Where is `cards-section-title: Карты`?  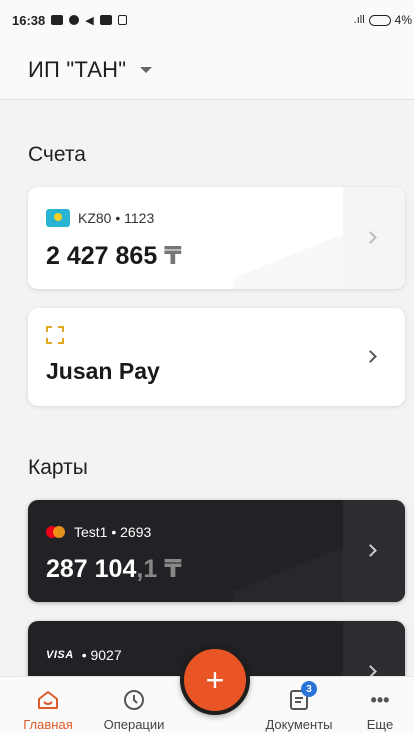
cards-section-title: Карты is located at coordinates (58, 467).